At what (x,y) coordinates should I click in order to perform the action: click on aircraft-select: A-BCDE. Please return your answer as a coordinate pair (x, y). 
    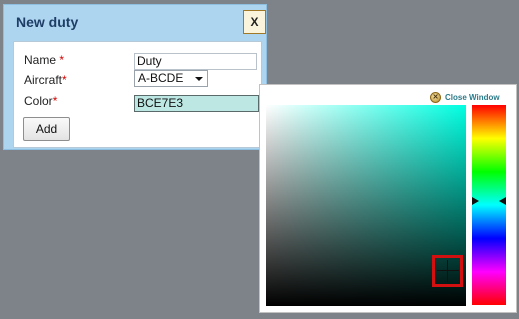
    Looking at the image, I should click on (171, 78).